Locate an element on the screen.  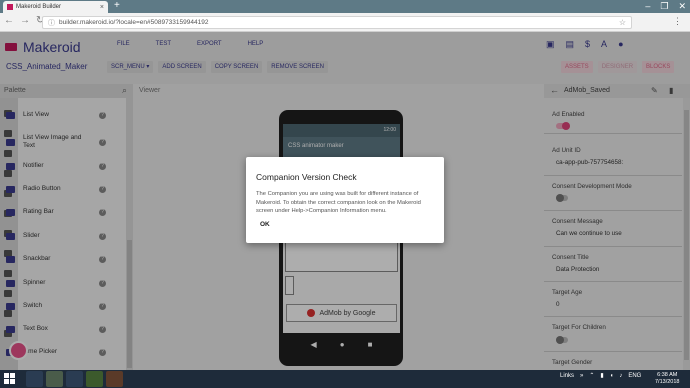
tab-title: Makeroid Builder is located at coordinates (39, 7).